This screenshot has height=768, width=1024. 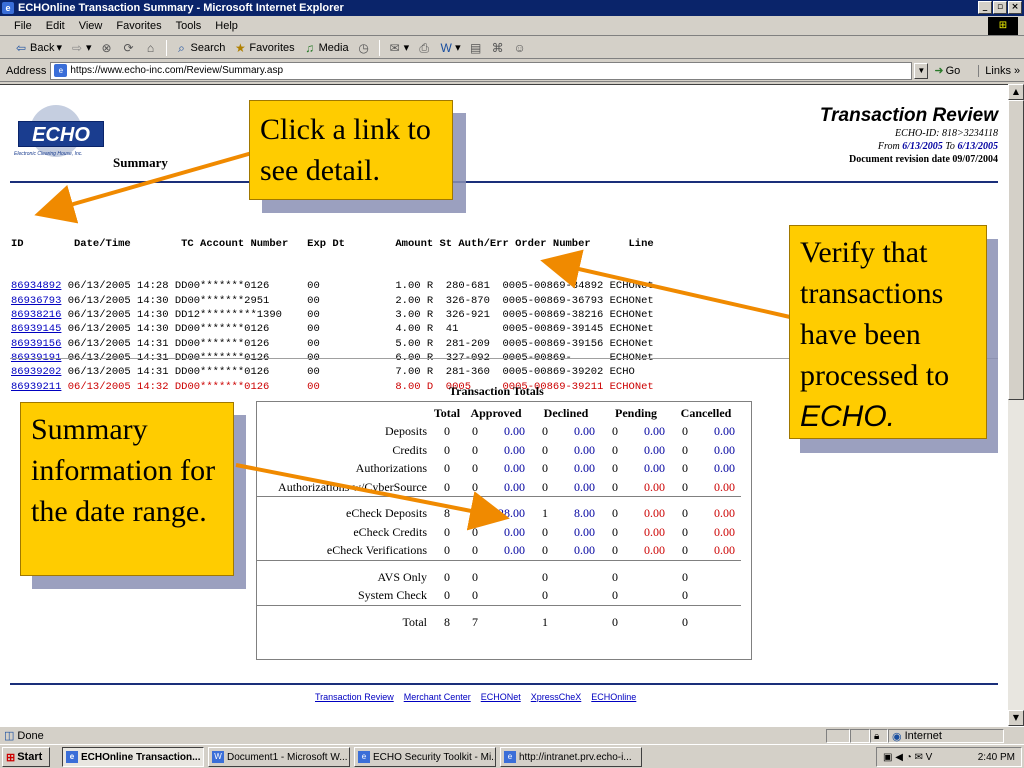 I want to click on menu-tools: Tools, so click(x=189, y=26).